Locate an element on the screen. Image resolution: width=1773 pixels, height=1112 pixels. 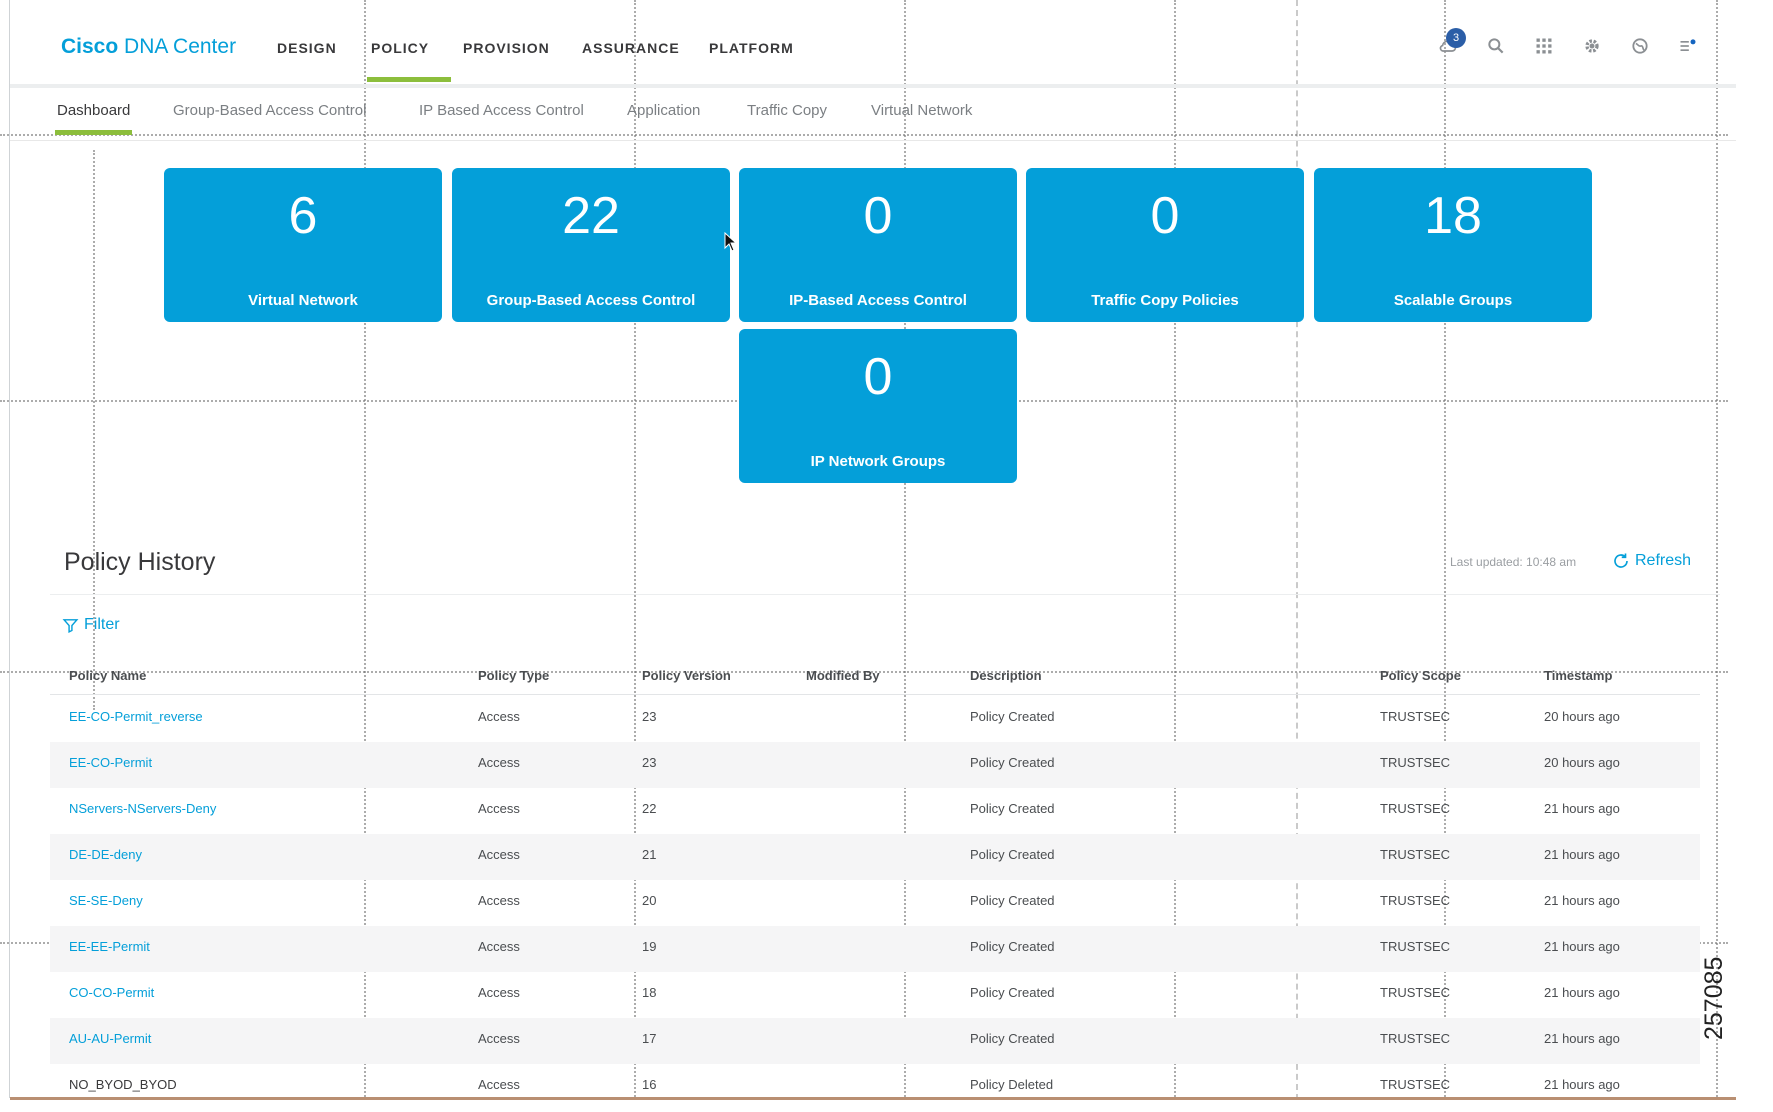
policy-history-title: Policy History is located at coordinates (140, 562).